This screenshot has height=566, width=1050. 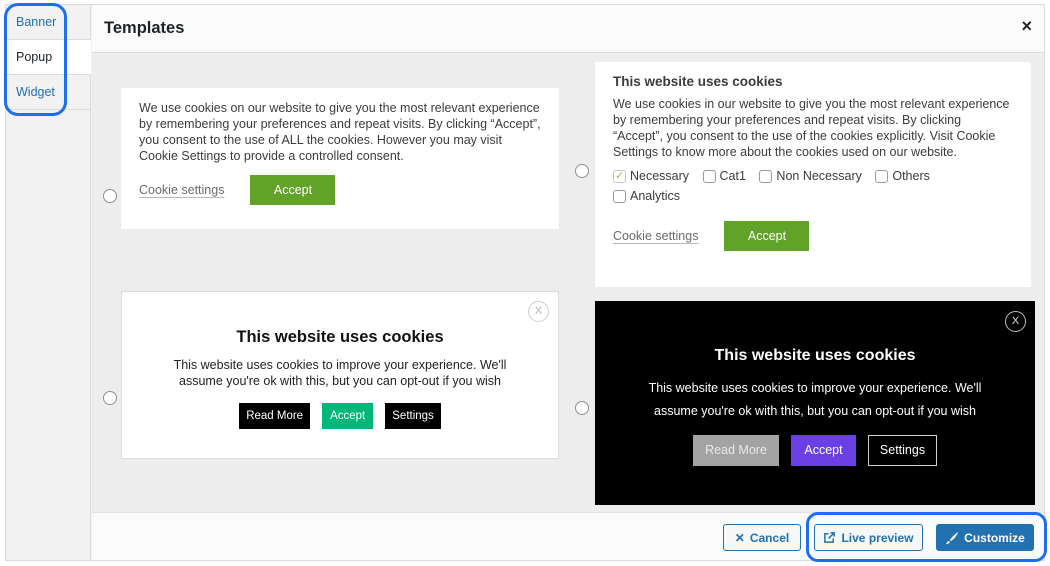 I want to click on category-label: Others, so click(x=911, y=176).